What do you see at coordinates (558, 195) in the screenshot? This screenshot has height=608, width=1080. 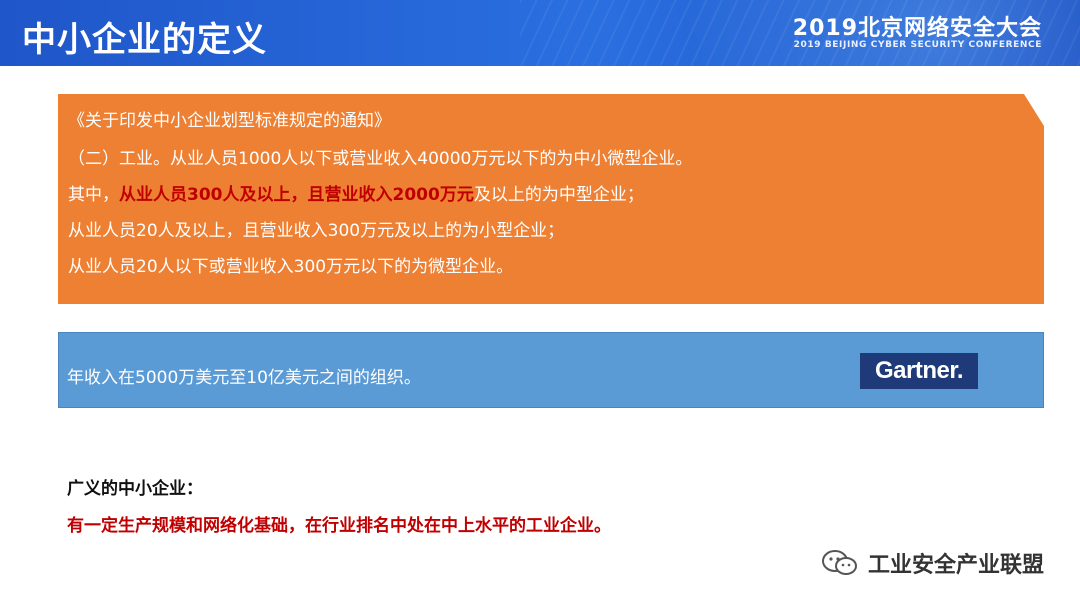 I see `medium-suffix: 及以上的为中型企业；` at bounding box center [558, 195].